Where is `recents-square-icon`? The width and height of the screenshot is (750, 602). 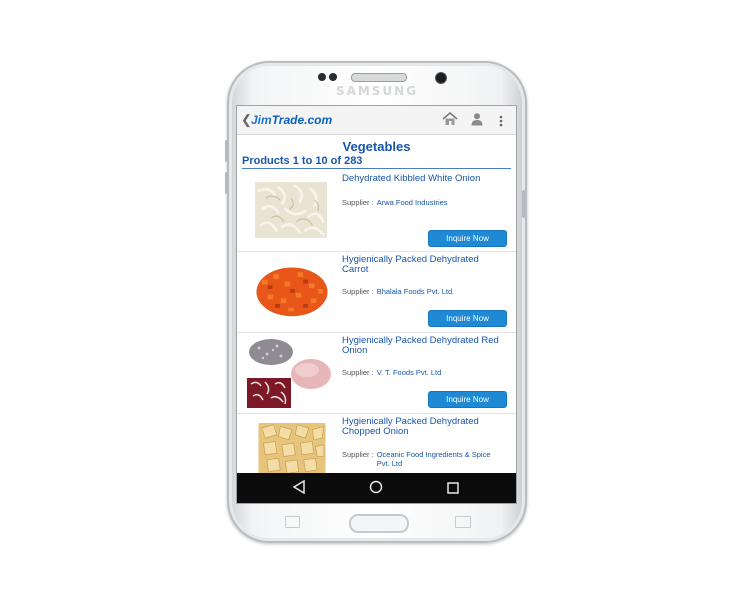
recents-square-icon is located at coordinates (453, 490).